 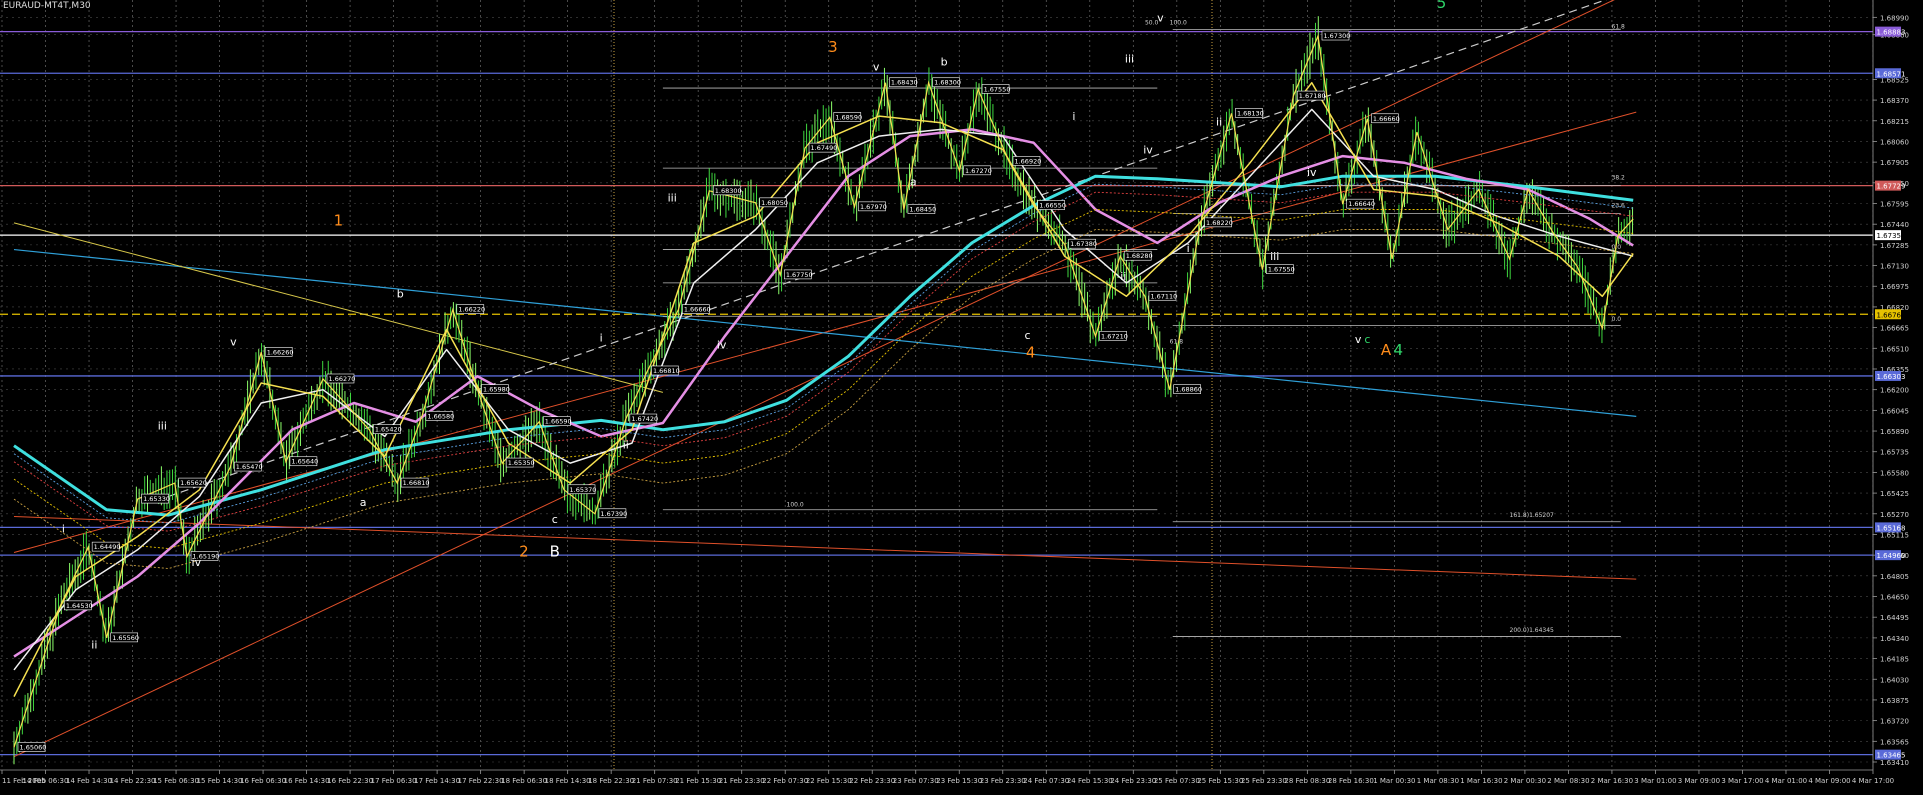 What do you see at coordinates (655, 781) in the screenshot?
I see `time-tick-label: 21 Feb 07:30` at bounding box center [655, 781].